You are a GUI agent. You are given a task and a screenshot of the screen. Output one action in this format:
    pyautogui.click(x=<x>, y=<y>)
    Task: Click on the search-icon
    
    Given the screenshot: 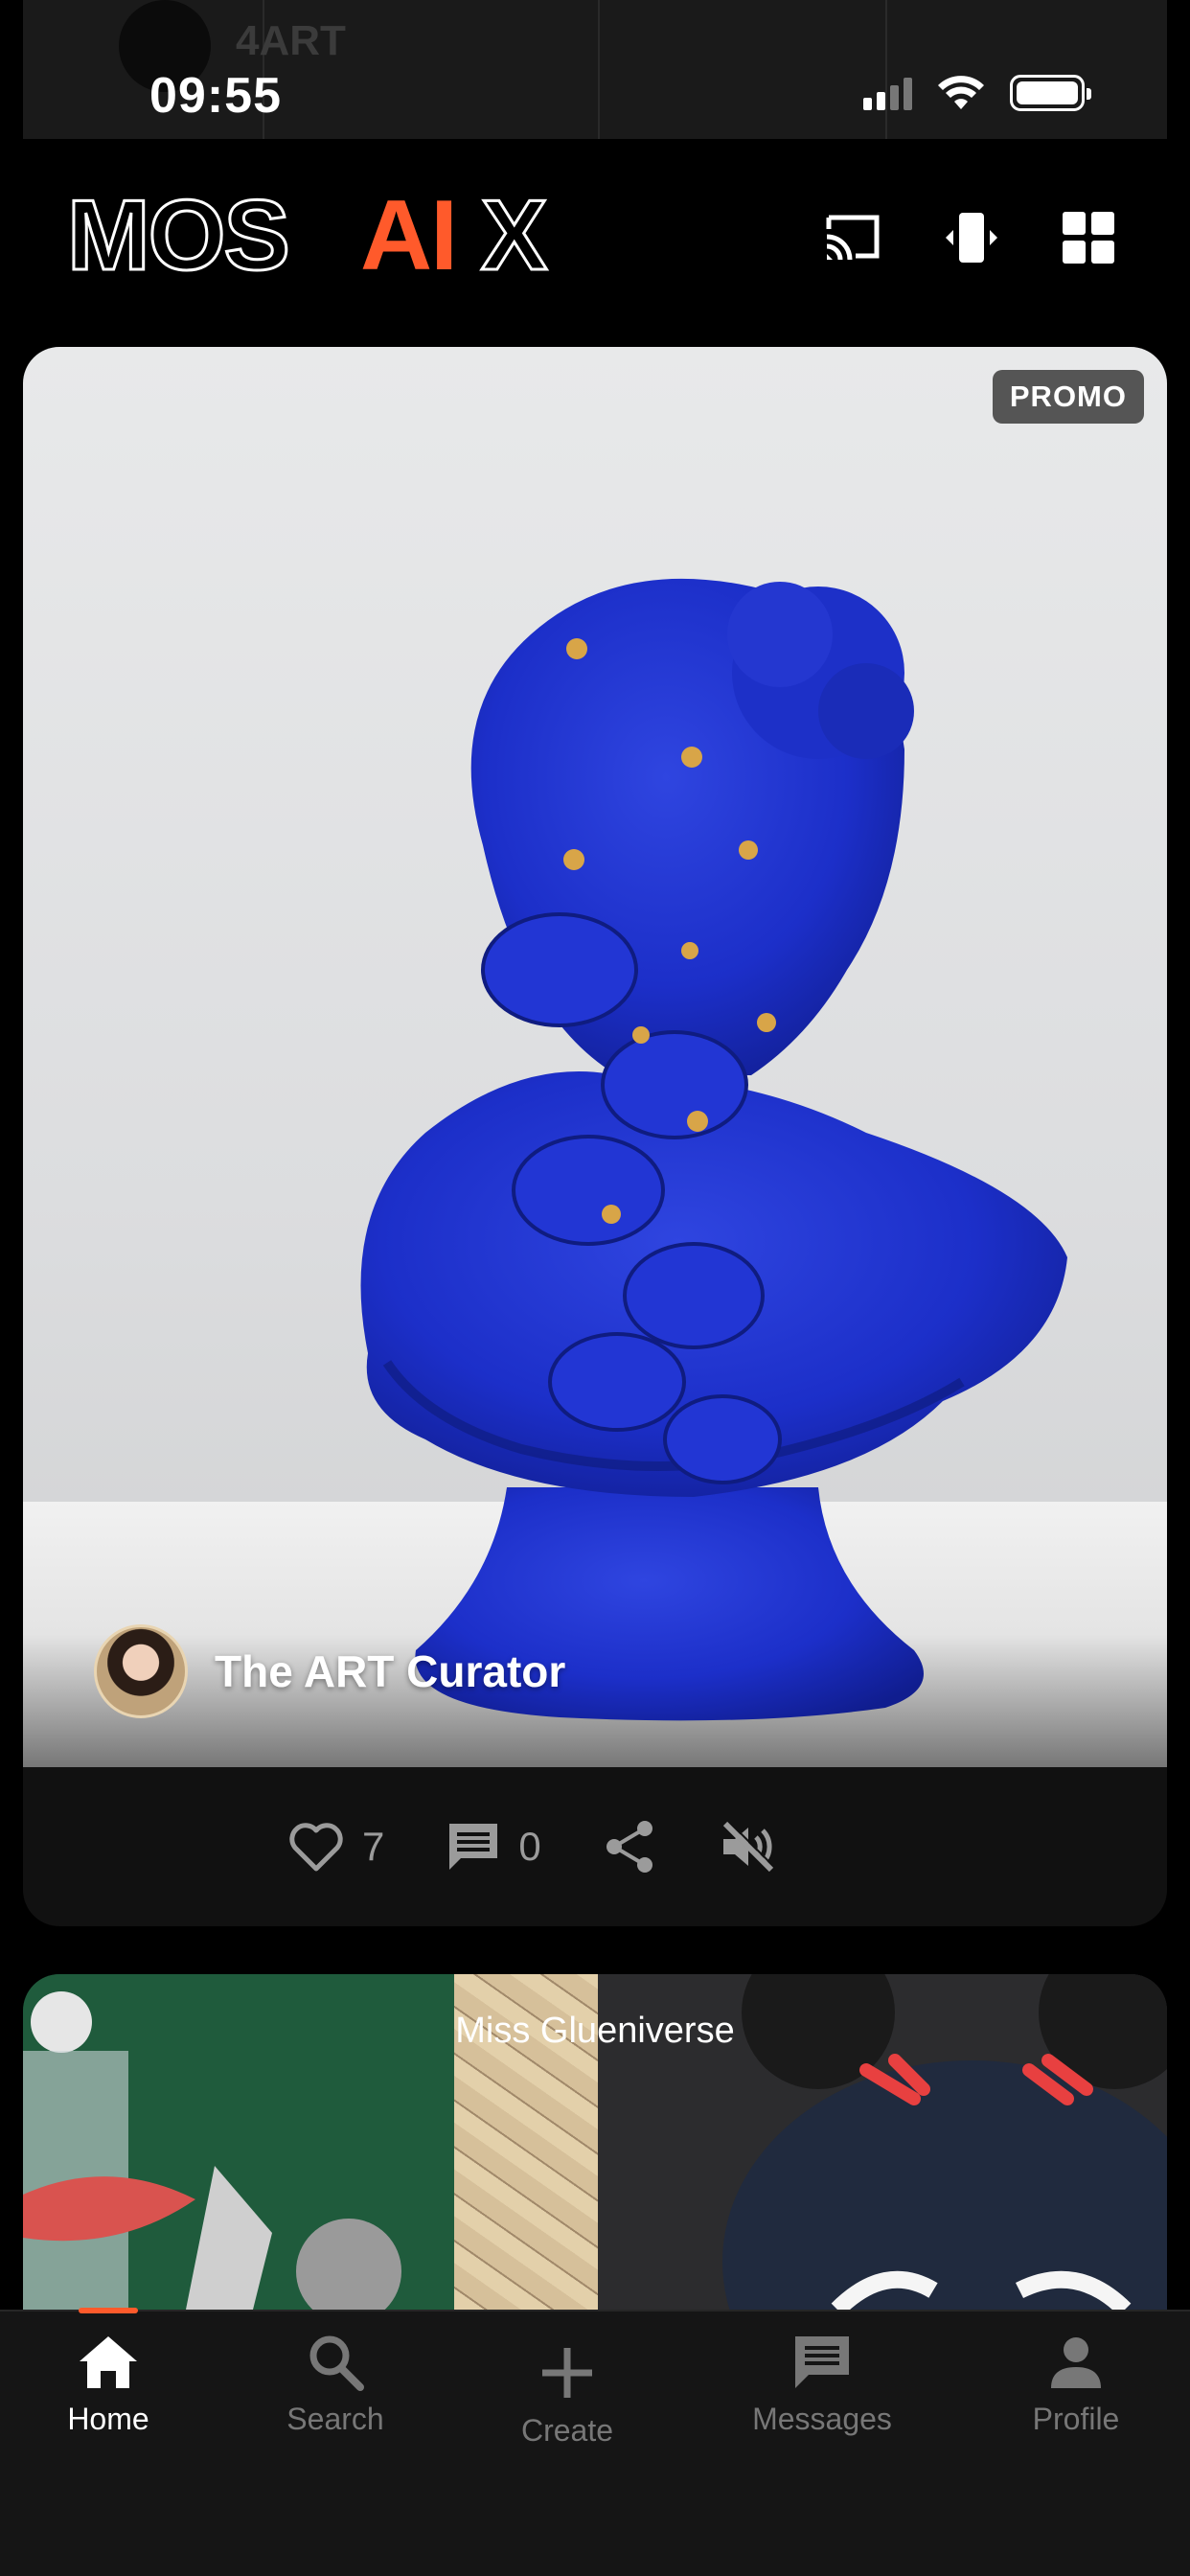 What is the action you would take?
    pyautogui.click(x=336, y=2363)
    